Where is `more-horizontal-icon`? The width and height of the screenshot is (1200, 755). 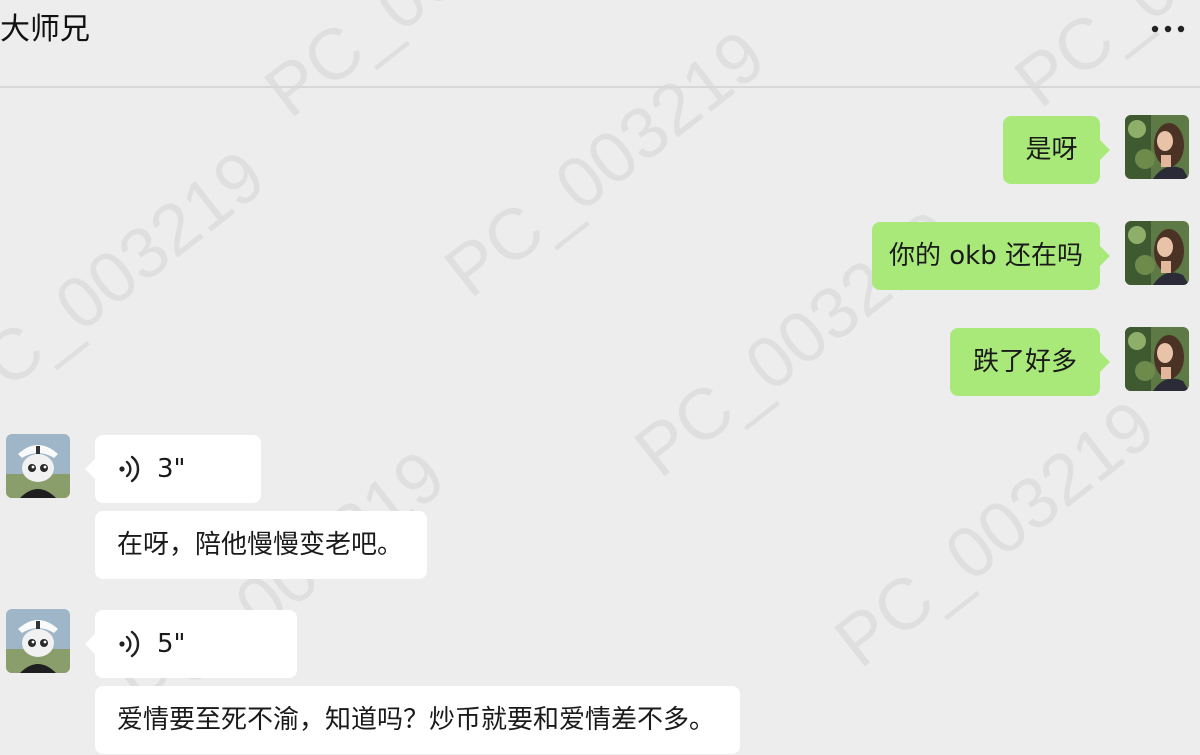
more-horizontal-icon is located at coordinates (1168, 29).